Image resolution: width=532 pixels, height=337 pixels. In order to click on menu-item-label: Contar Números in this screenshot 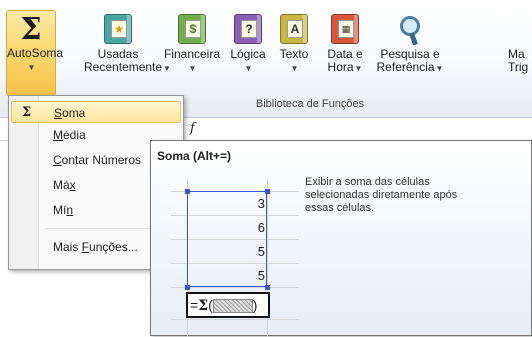, I will do `click(97, 160)`.